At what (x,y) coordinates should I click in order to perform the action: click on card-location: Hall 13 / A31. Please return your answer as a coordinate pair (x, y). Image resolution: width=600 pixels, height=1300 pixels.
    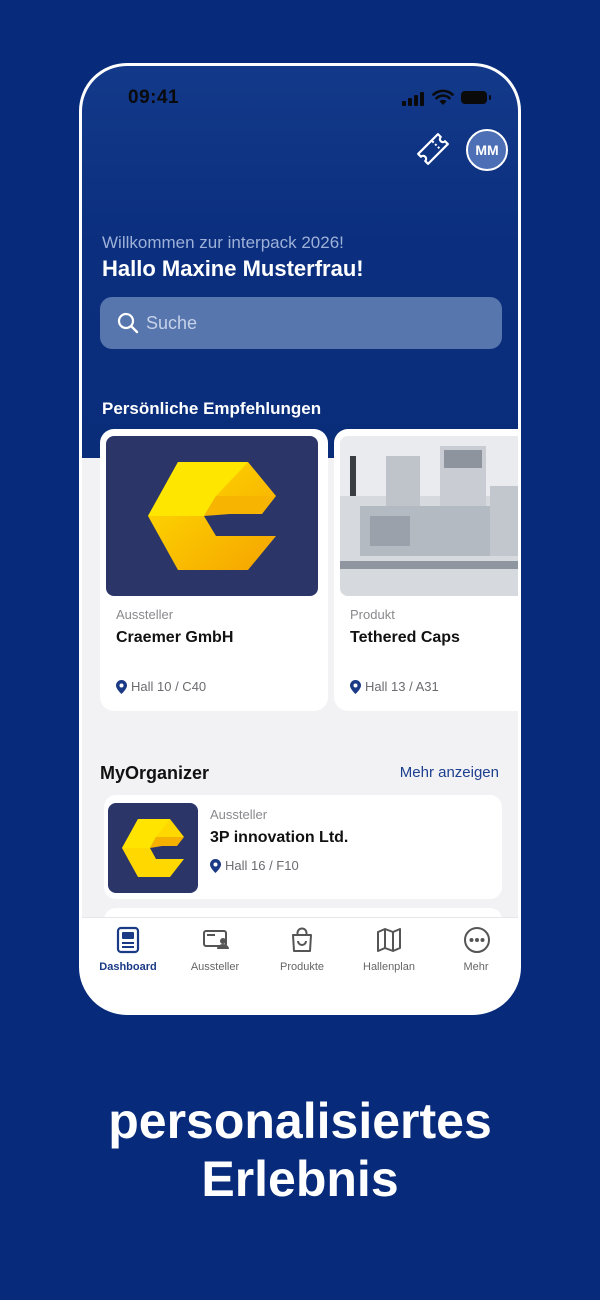
    Looking at the image, I should click on (394, 686).